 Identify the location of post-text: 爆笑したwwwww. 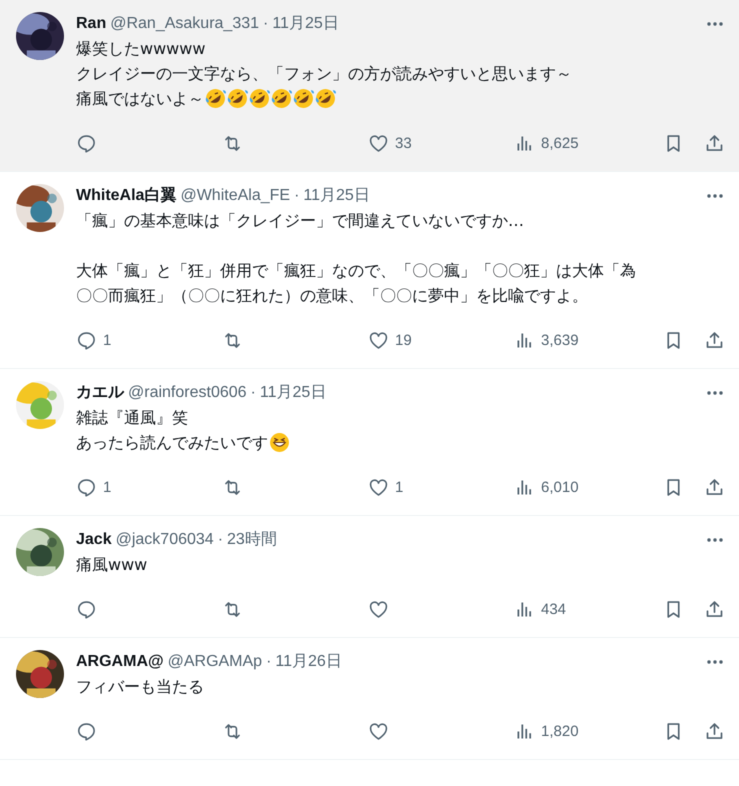
(141, 49).